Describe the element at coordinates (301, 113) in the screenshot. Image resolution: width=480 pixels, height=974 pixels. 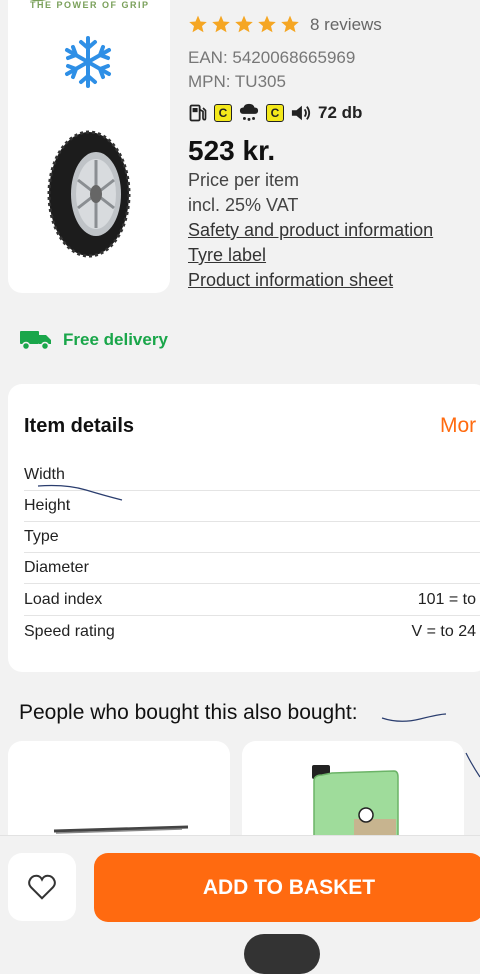
I see `speaker-noise-icon` at that location.